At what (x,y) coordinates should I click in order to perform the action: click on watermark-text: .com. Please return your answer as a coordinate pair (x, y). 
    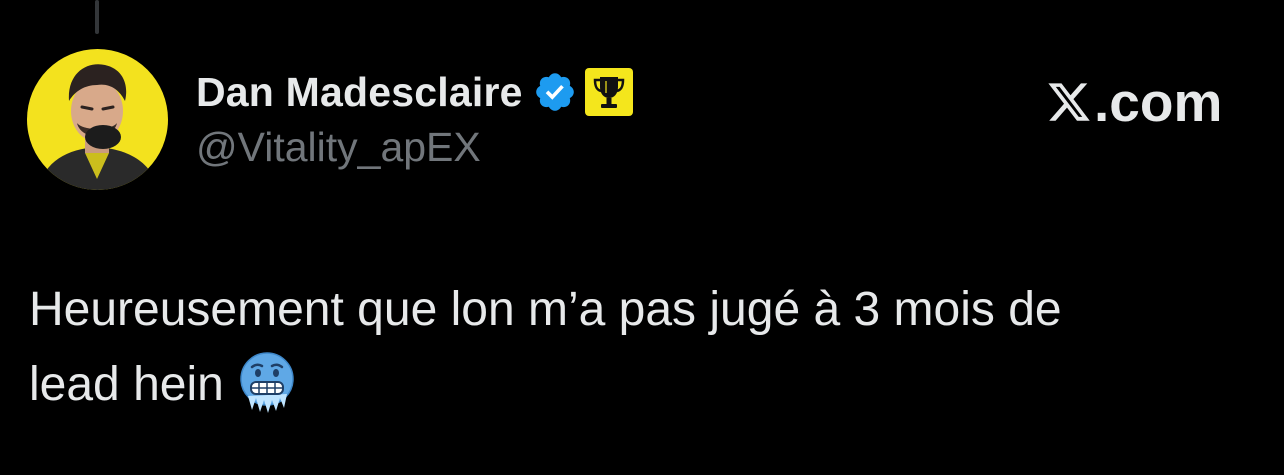
    Looking at the image, I should click on (1158, 102).